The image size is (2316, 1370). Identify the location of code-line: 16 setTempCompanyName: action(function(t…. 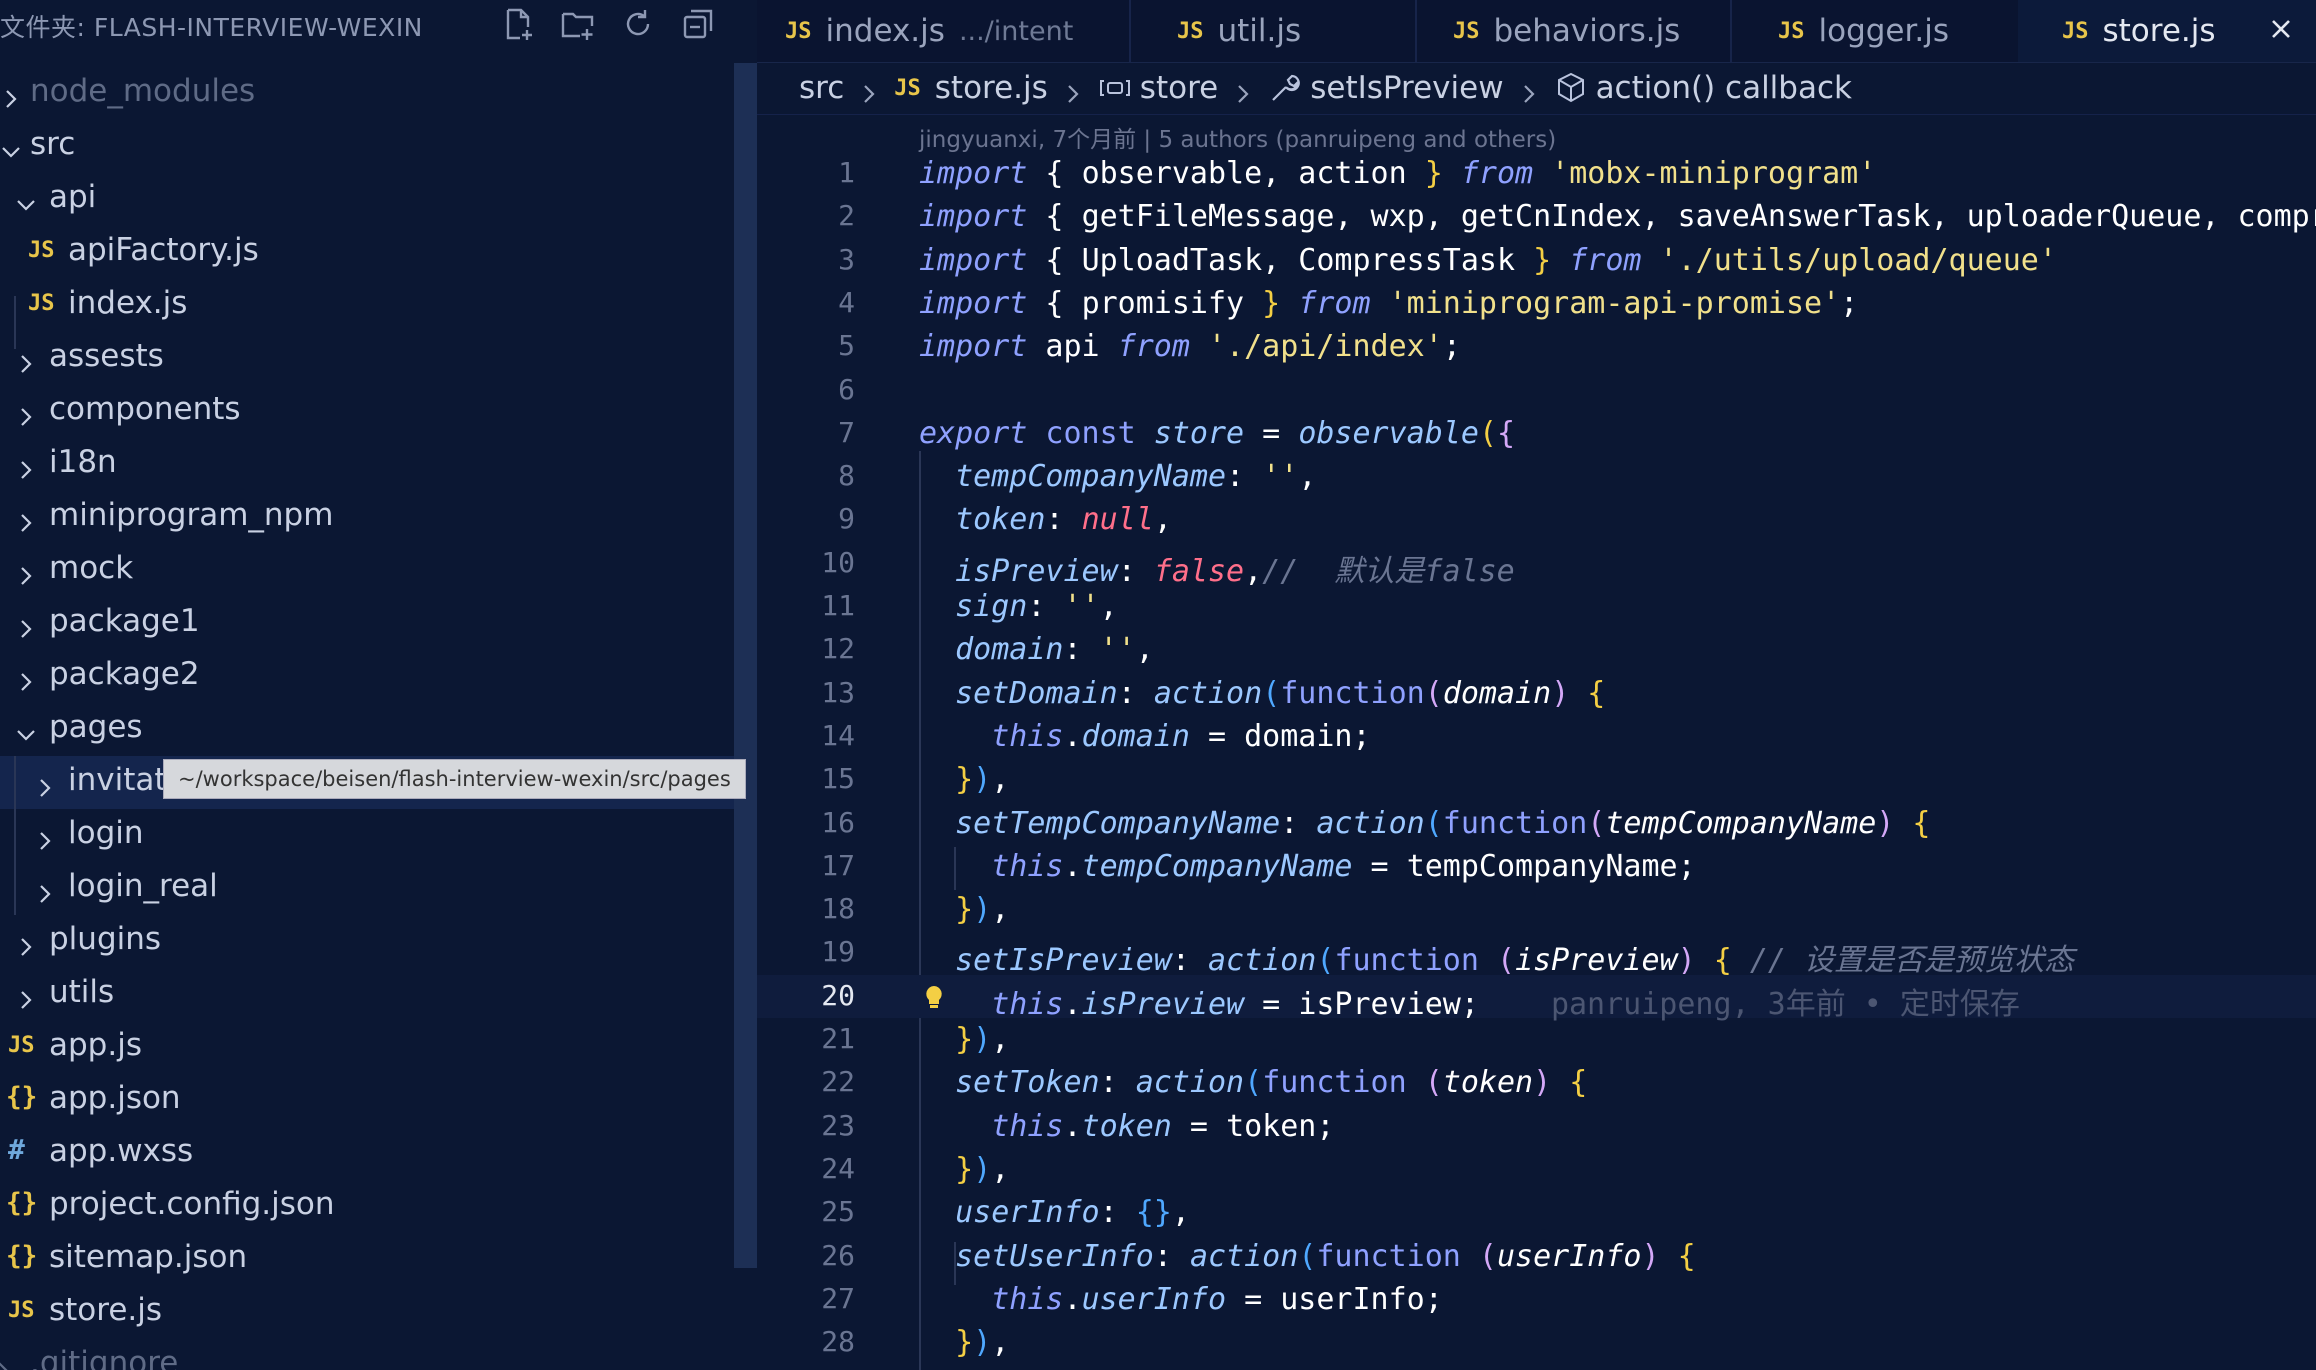
(1536, 823).